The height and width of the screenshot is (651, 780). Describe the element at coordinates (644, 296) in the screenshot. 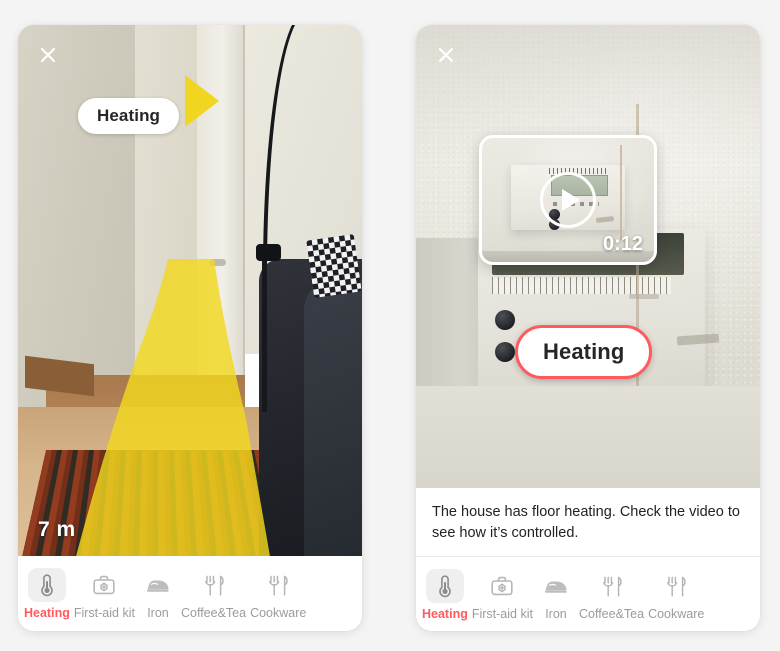

I see `scene-thermostat-marking` at that location.